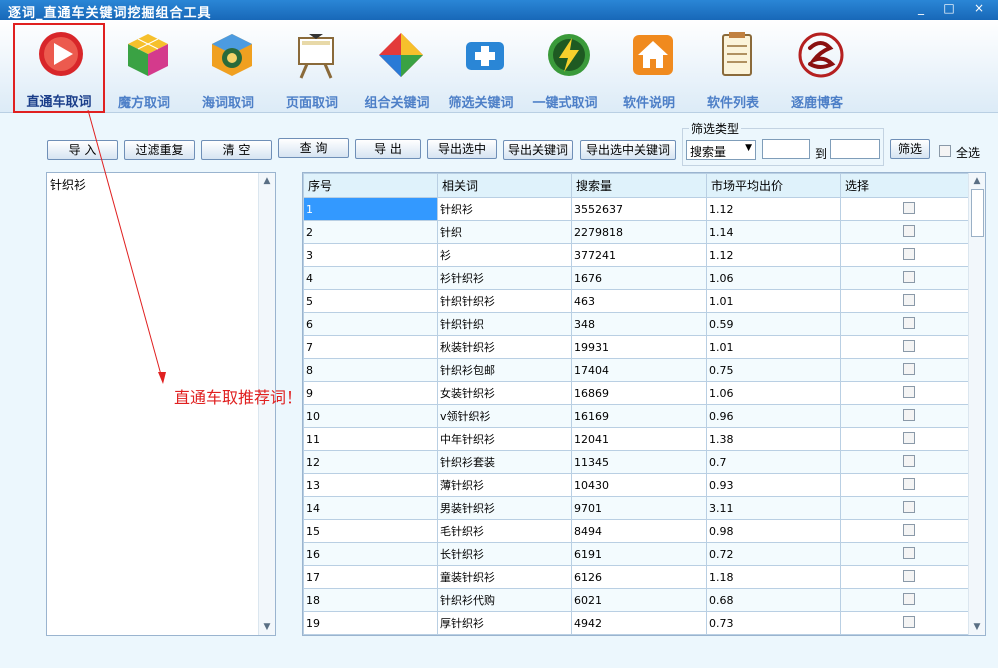  What do you see at coordinates (370, 324) in the screenshot?
I see `row-index: 6` at bounding box center [370, 324].